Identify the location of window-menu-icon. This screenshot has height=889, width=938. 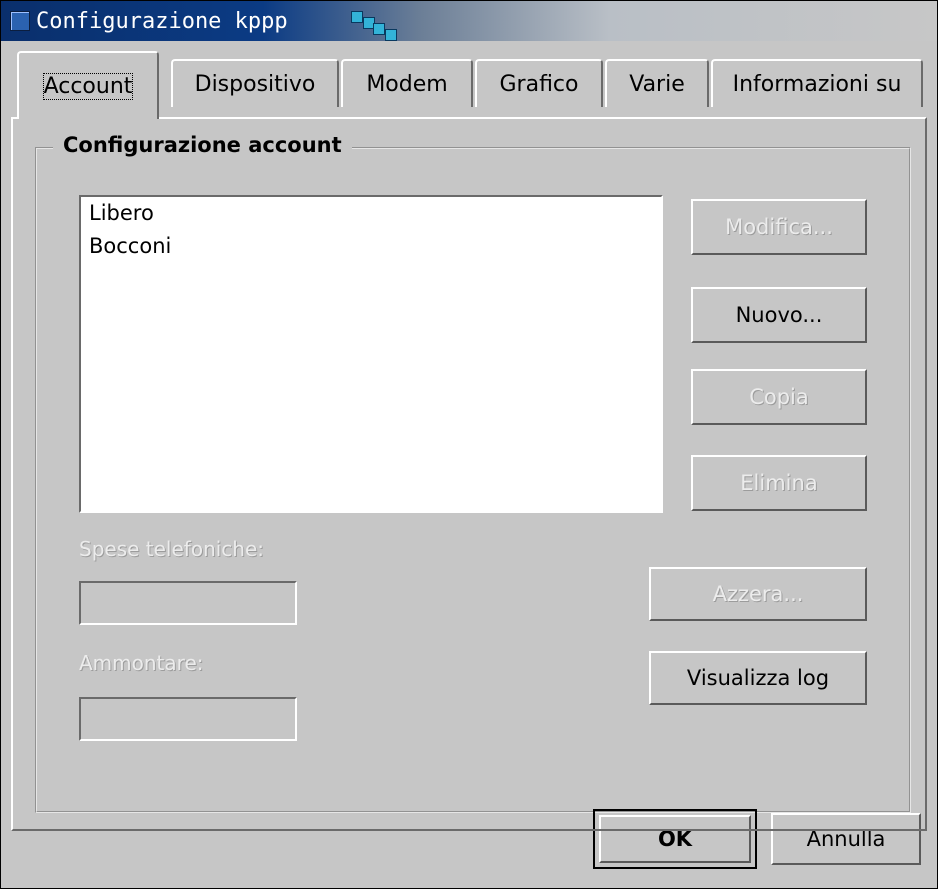
(20, 21).